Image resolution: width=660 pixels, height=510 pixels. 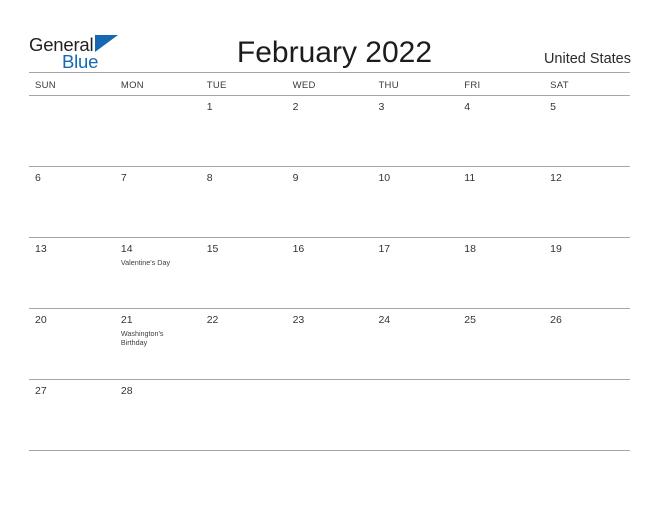 I want to click on calendar-day-cell: 8, so click(x=244, y=202).